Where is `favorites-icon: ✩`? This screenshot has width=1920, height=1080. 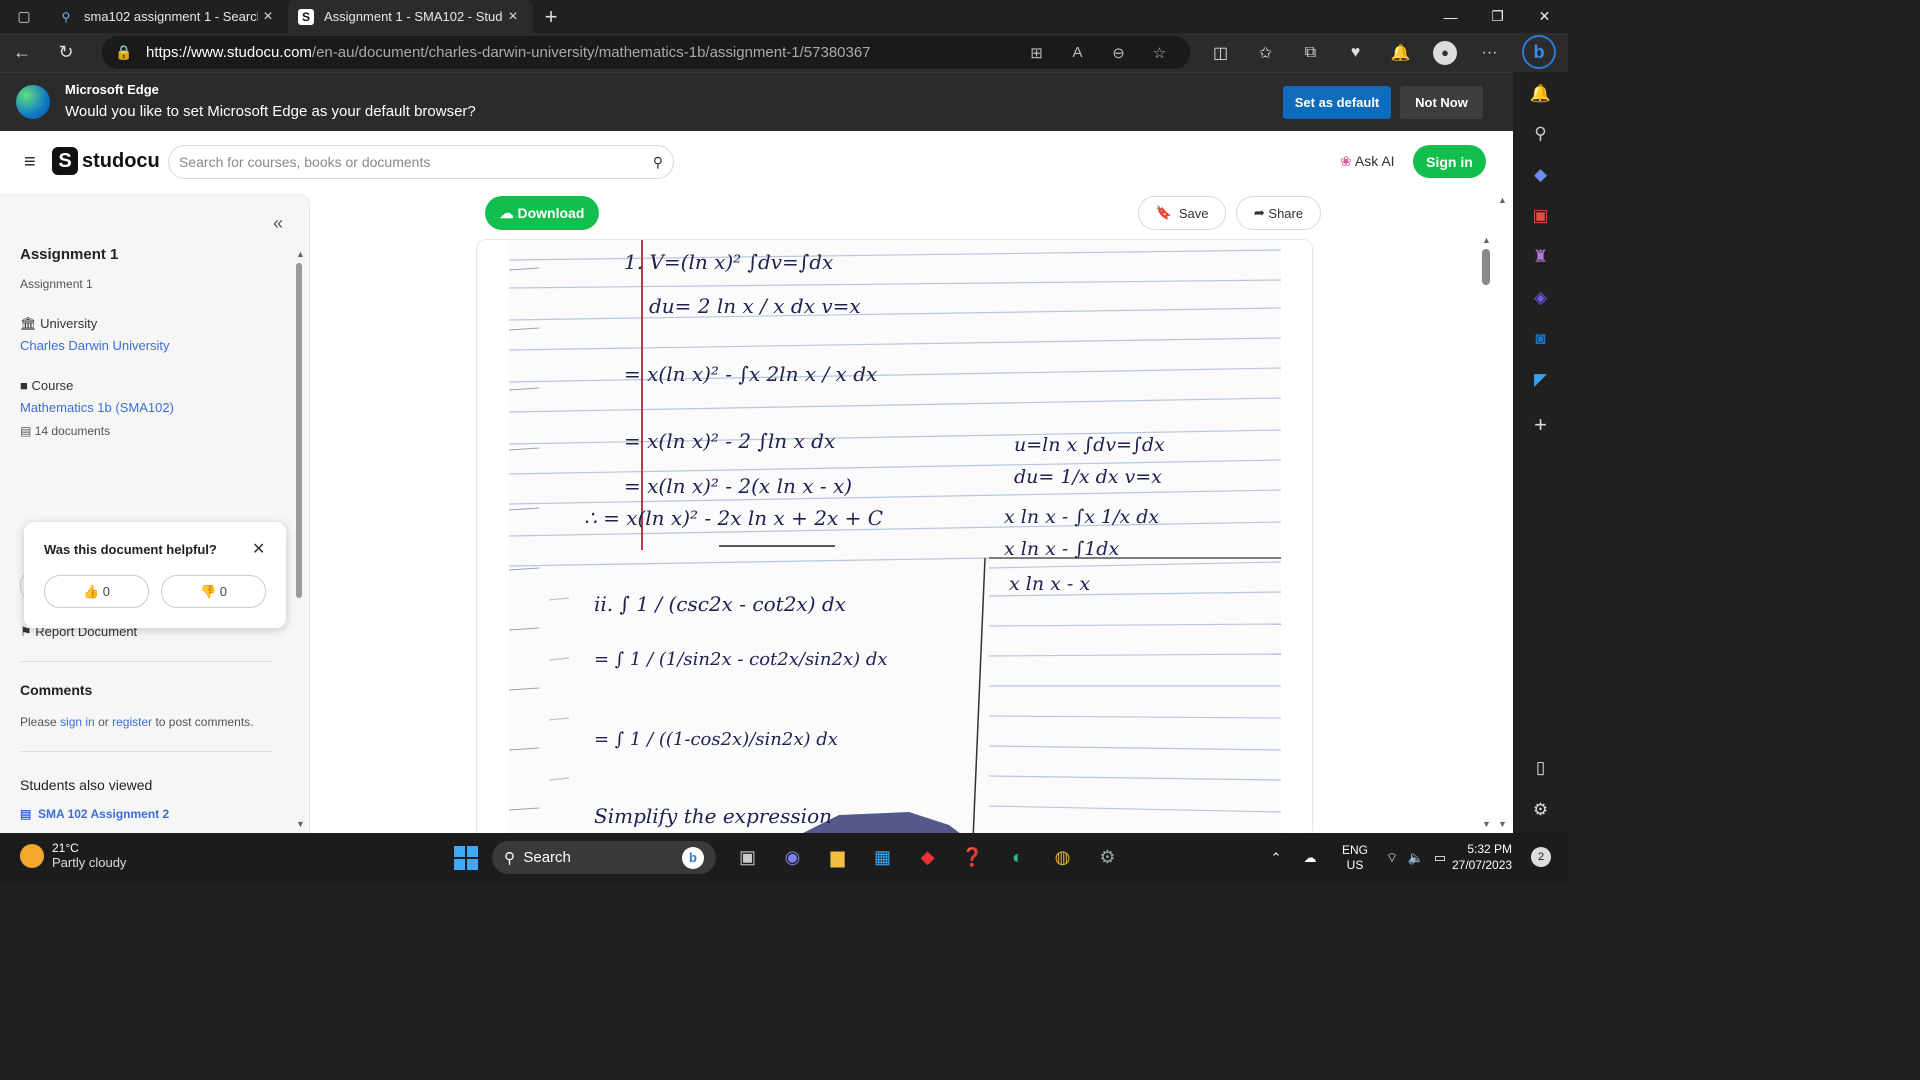 favorites-icon: ✩ is located at coordinates (1265, 53).